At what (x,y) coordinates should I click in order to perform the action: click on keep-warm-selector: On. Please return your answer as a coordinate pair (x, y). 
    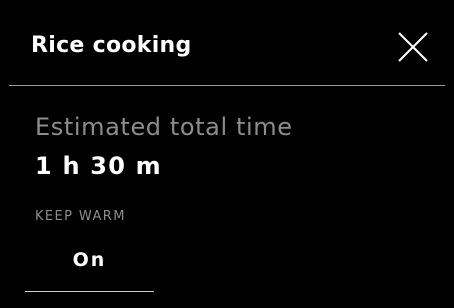
    Looking at the image, I should click on (89, 266).